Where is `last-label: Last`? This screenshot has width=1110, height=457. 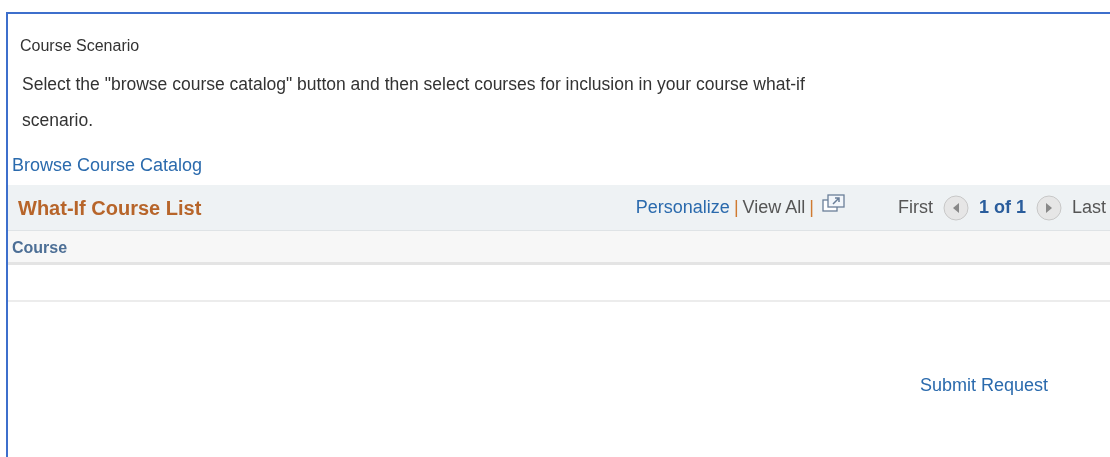 last-label: Last is located at coordinates (1088, 207).